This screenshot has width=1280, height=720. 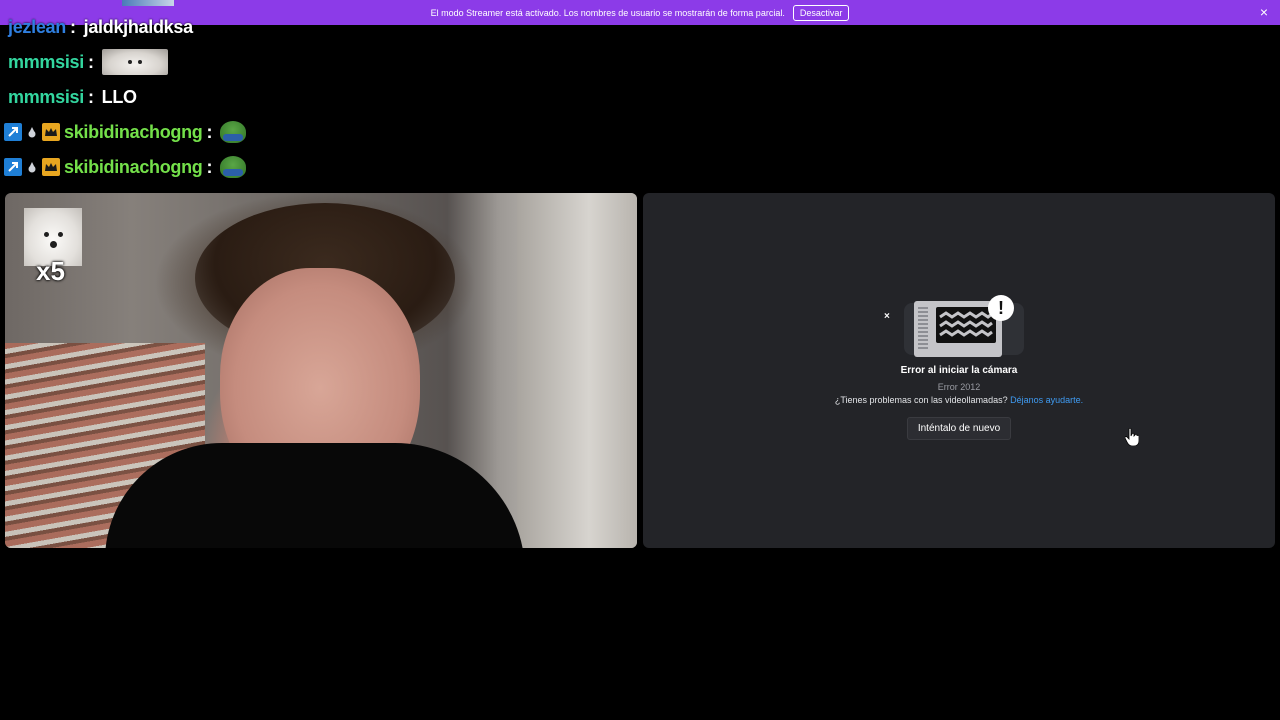 I want to click on hand-cursor-icon, so click(x=1132, y=437).